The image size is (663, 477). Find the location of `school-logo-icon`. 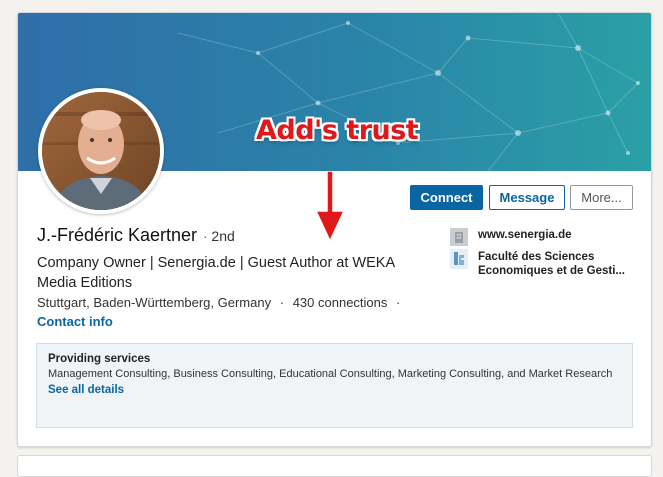

school-logo-icon is located at coordinates (459, 259).